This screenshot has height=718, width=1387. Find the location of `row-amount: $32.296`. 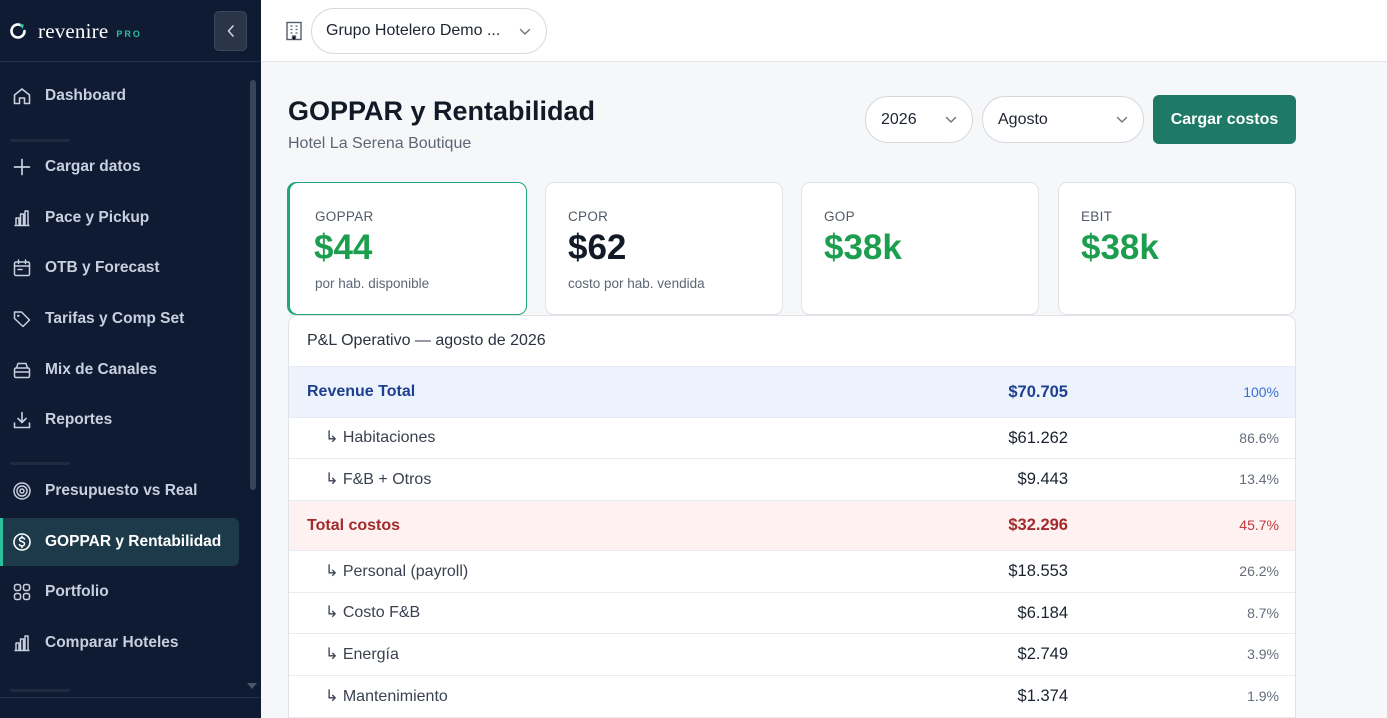

row-amount: $32.296 is located at coordinates (1038, 525).